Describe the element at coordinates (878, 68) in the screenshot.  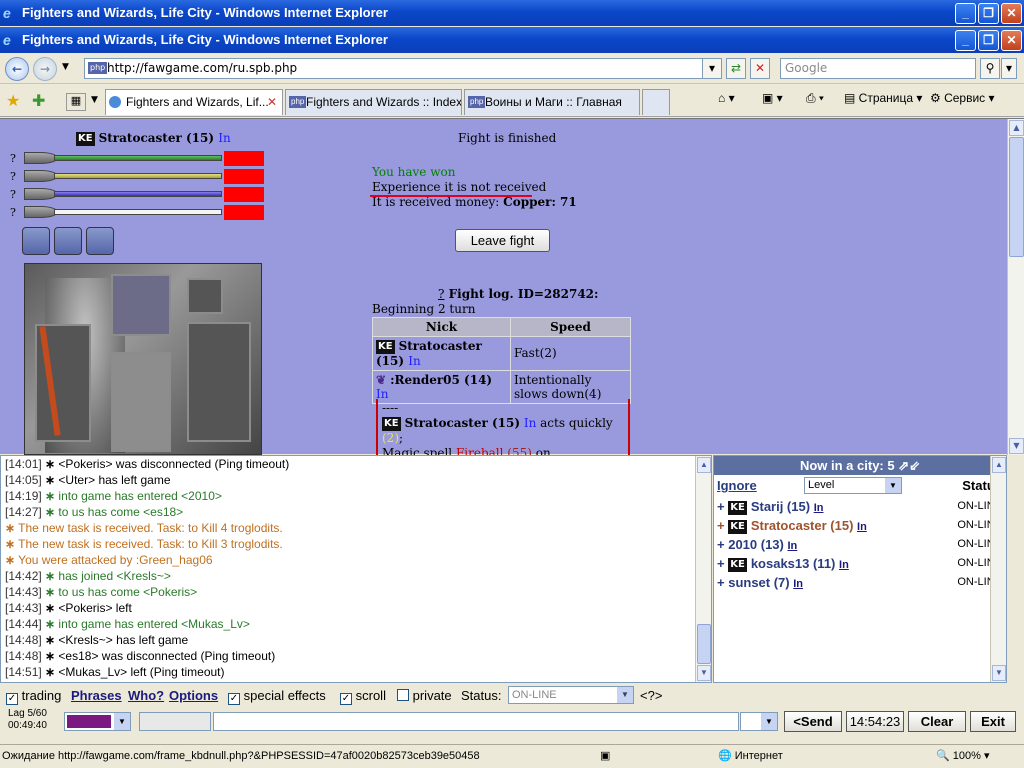
I see `search-input: Google` at that location.